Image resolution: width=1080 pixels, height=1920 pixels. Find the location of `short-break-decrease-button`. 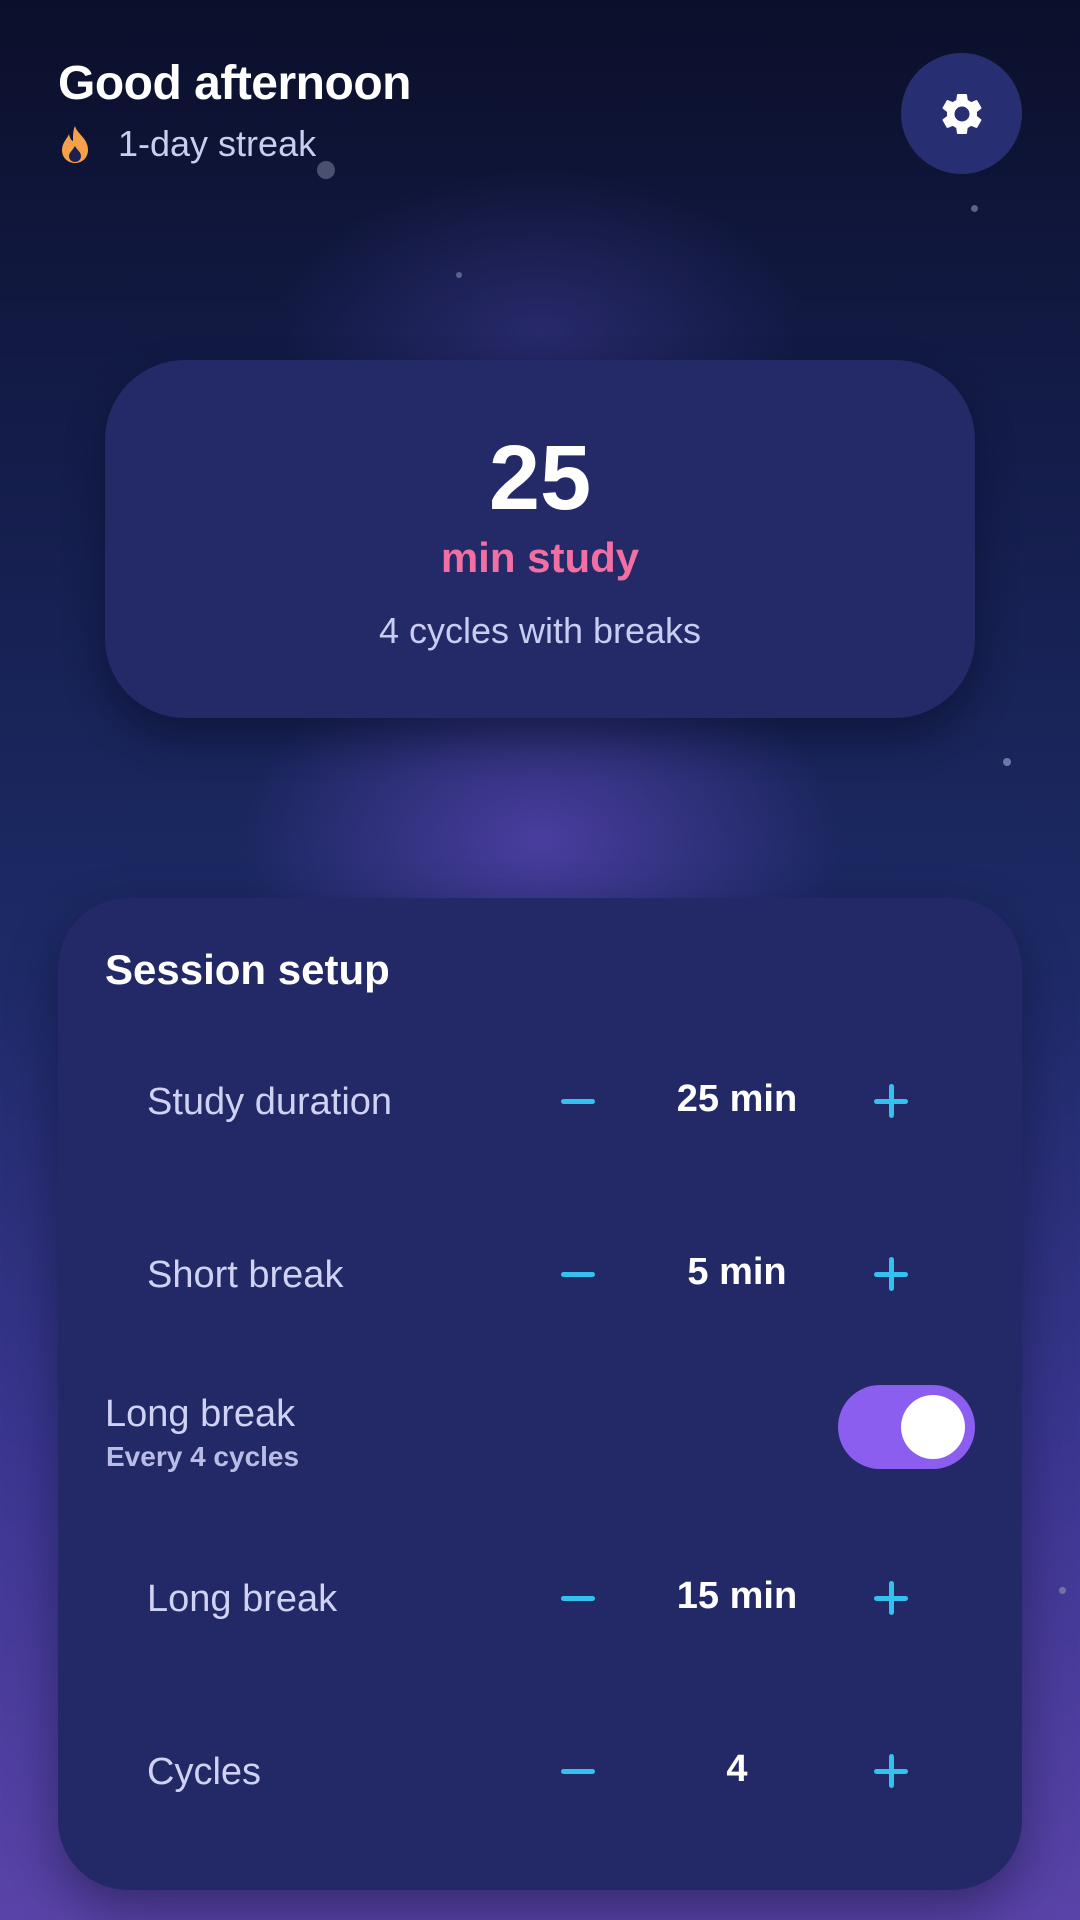

short-break-decrease-button is located at coordinates (578, 1274).